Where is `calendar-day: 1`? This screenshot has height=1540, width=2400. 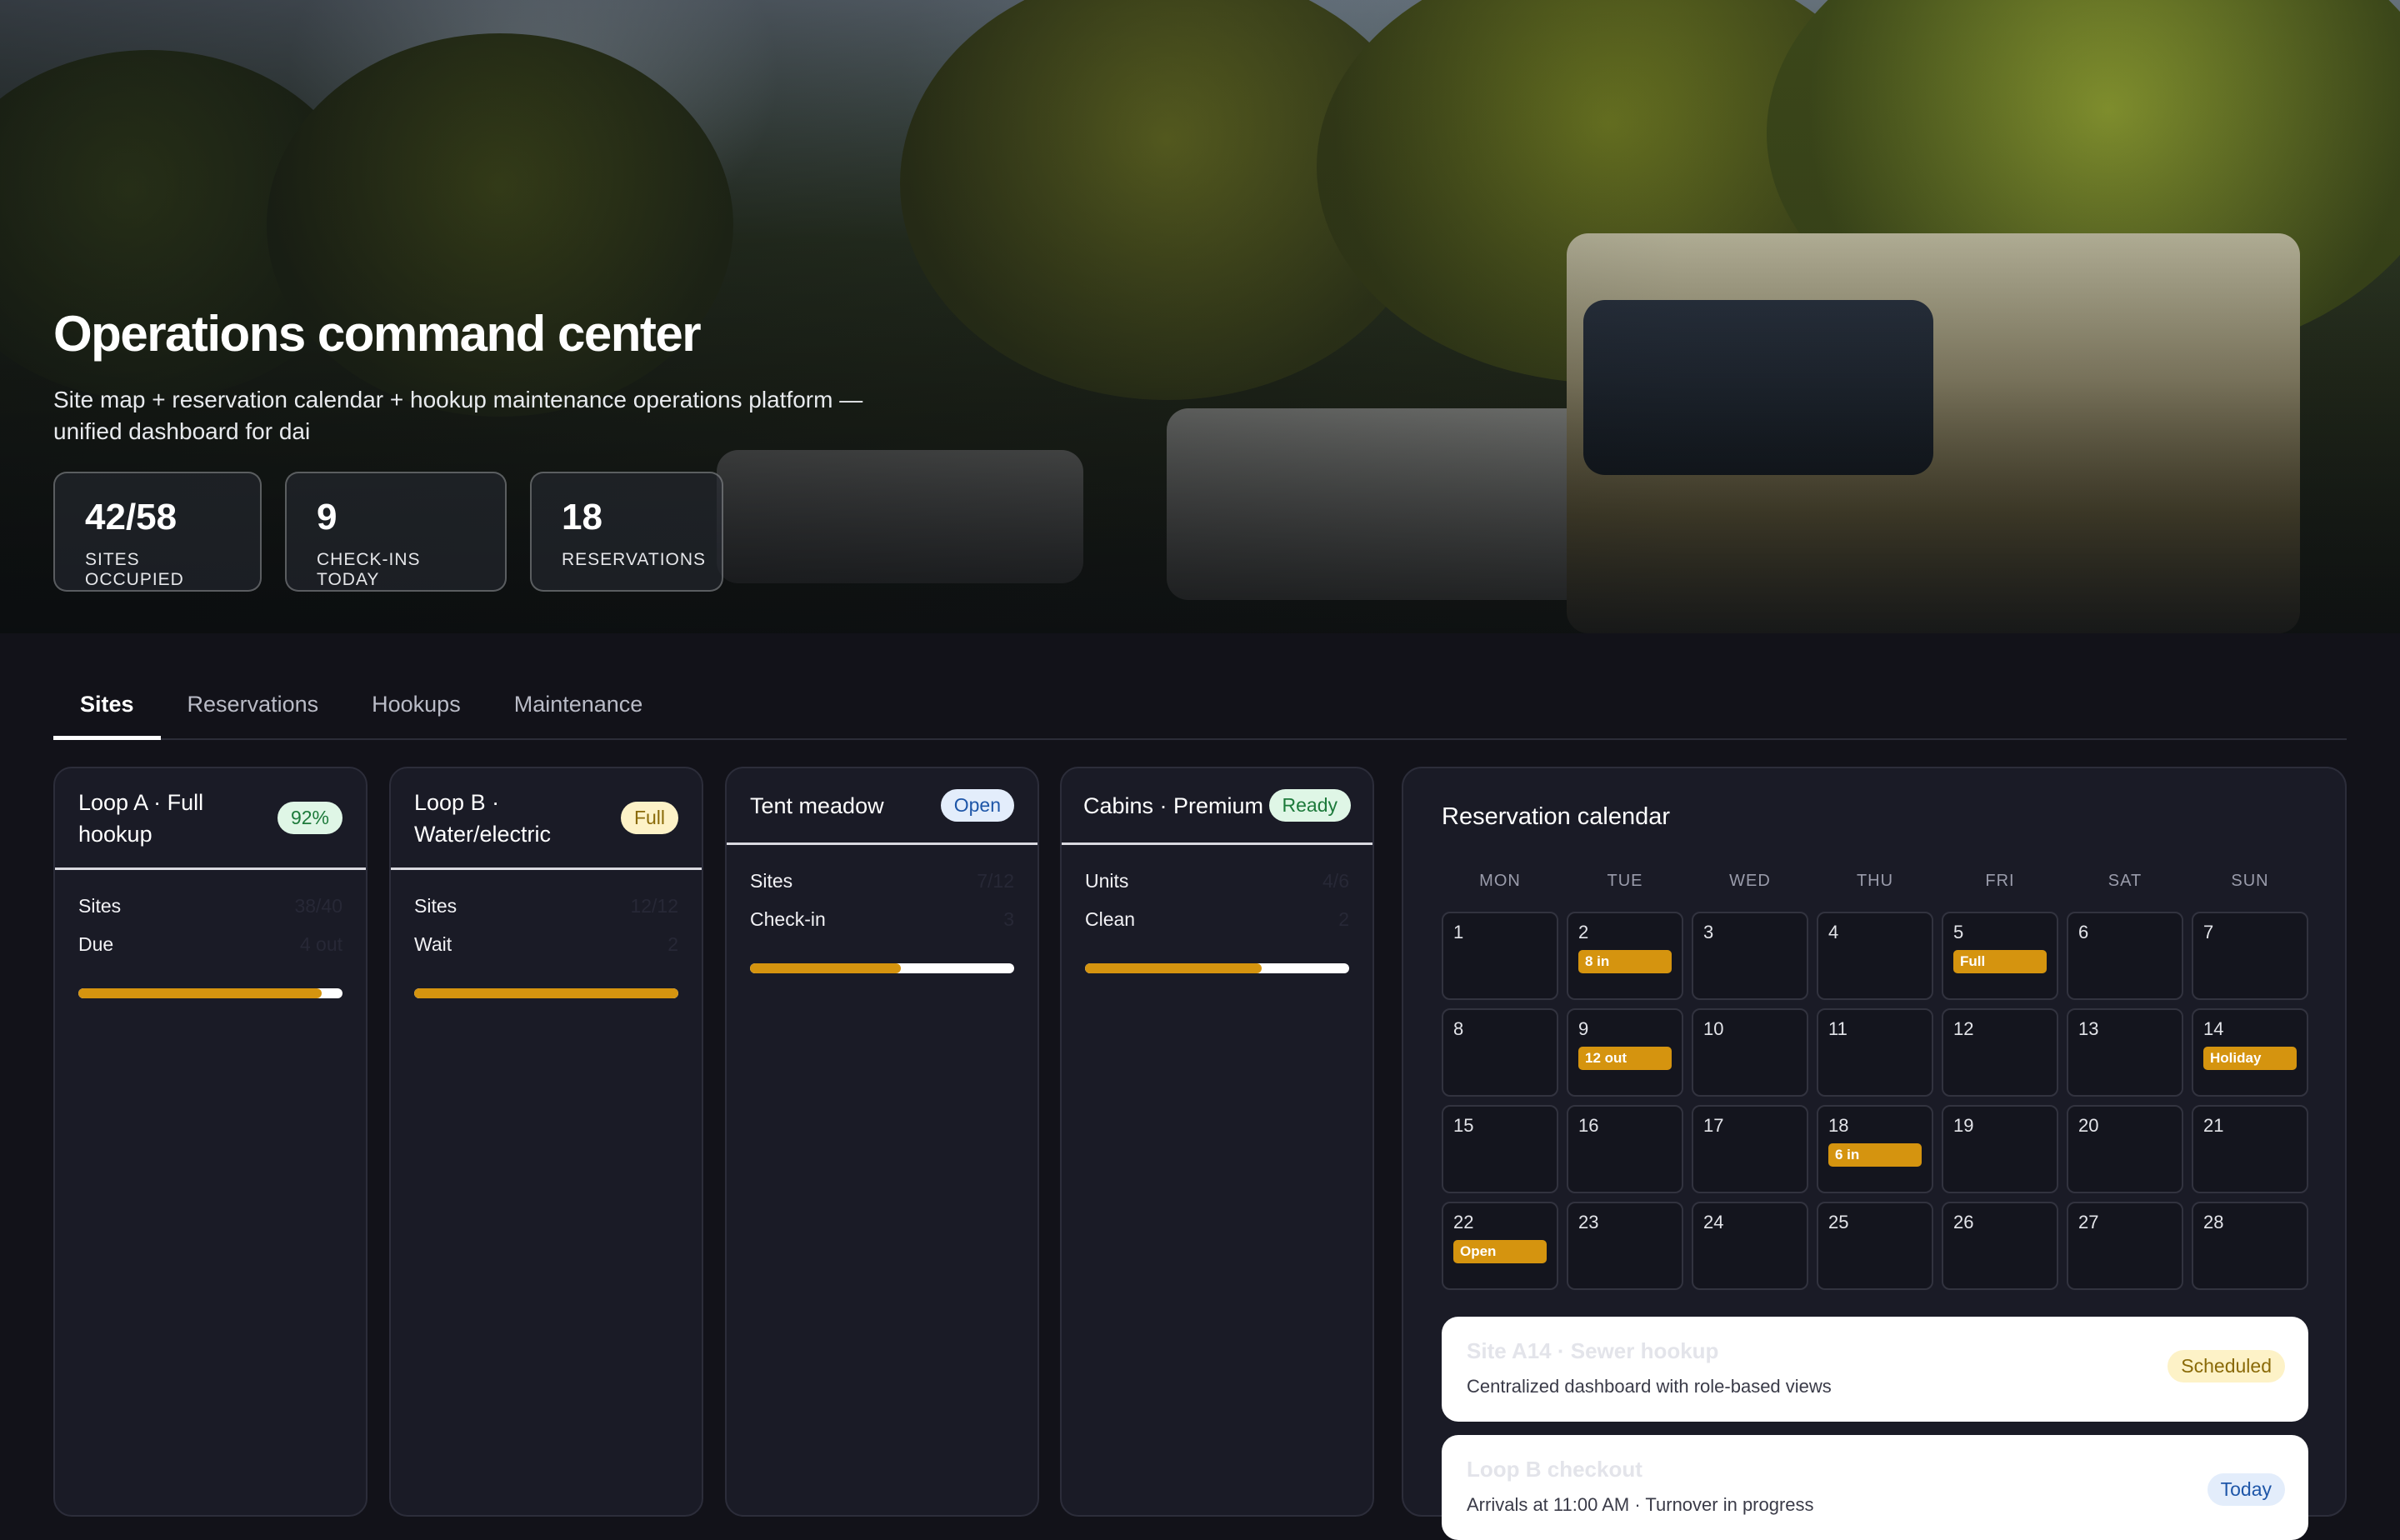
calendar-day: 1 is located at coordinates (1500, 956).